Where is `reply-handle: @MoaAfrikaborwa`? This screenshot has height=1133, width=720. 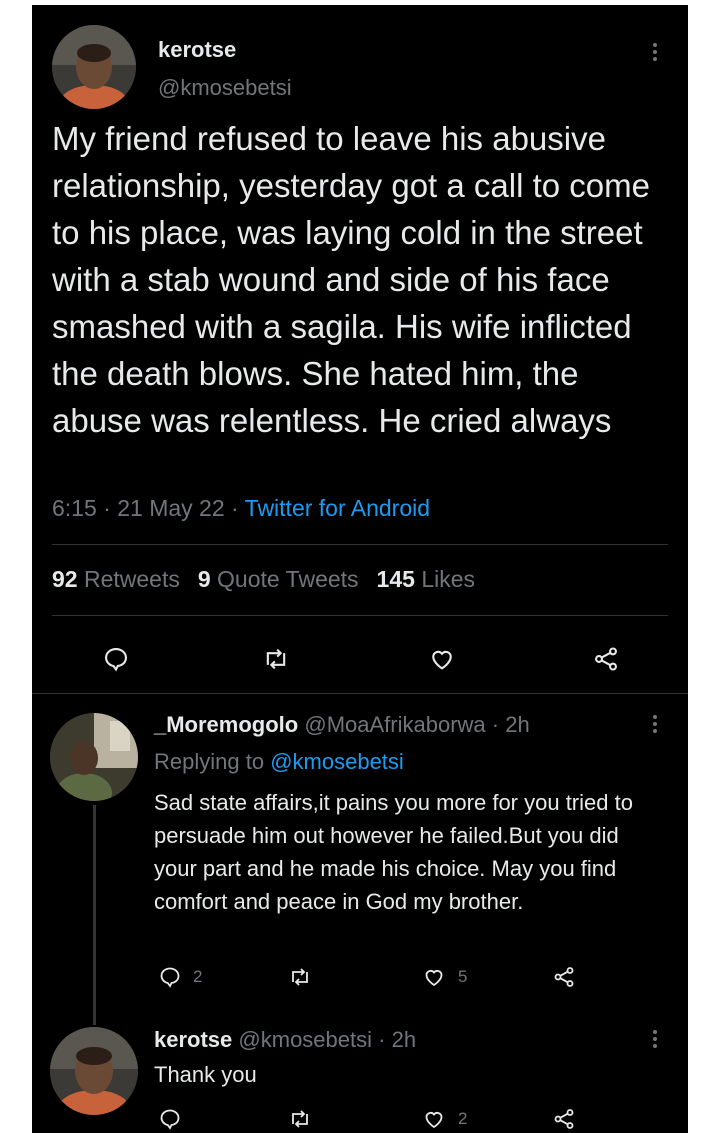
reply-handle: @MoaAfrikaborwa is located at coordinates (394, 724).